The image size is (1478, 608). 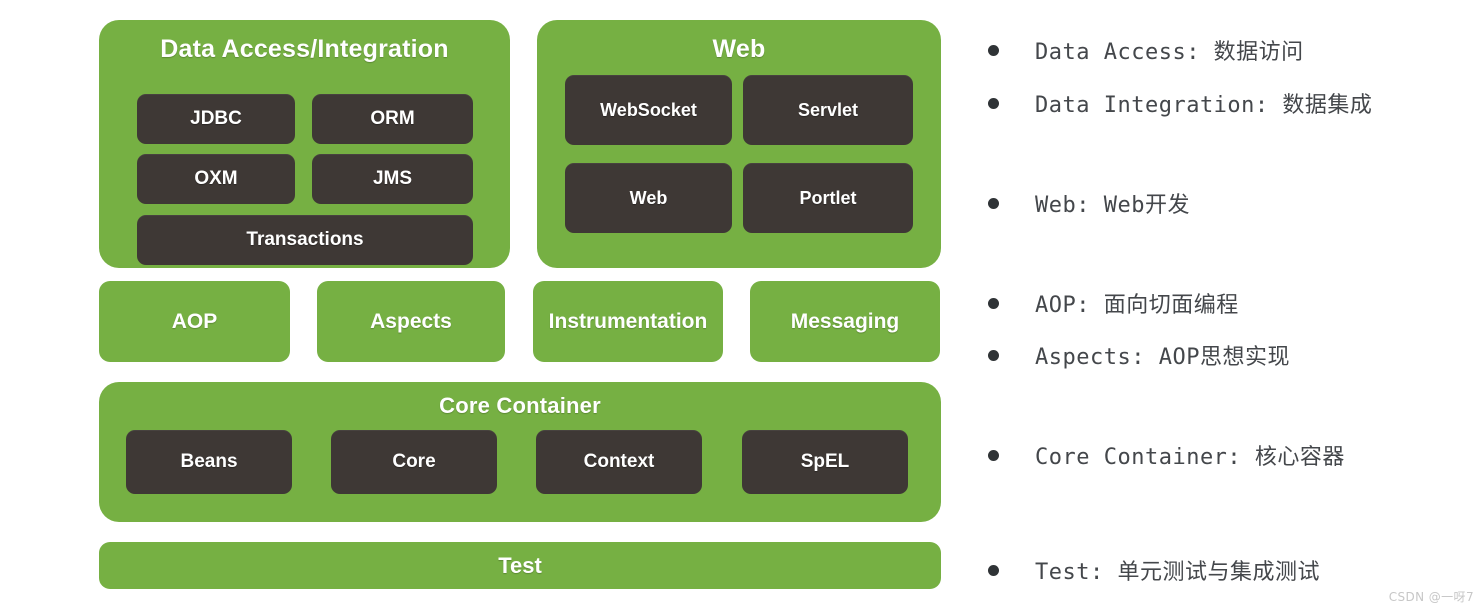 What do you see at coordinates (1177, 572) in the screenshot?
I see `list-item-label: Test: 单元测试与集成测试` at bounding box center [1177, 572].